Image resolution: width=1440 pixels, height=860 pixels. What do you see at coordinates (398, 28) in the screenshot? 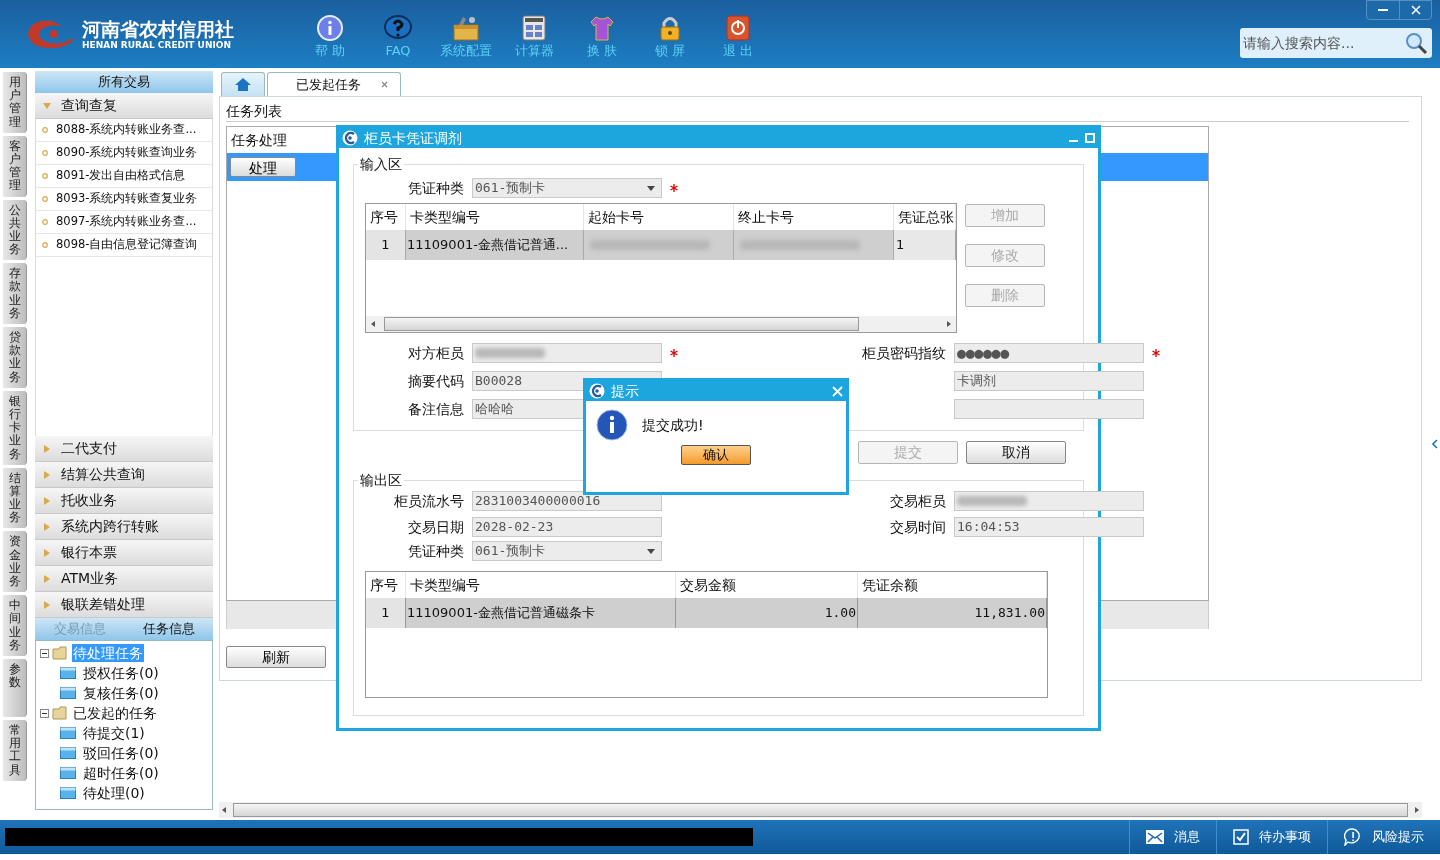
I see `question-icon` at bounding box center [398, 28].